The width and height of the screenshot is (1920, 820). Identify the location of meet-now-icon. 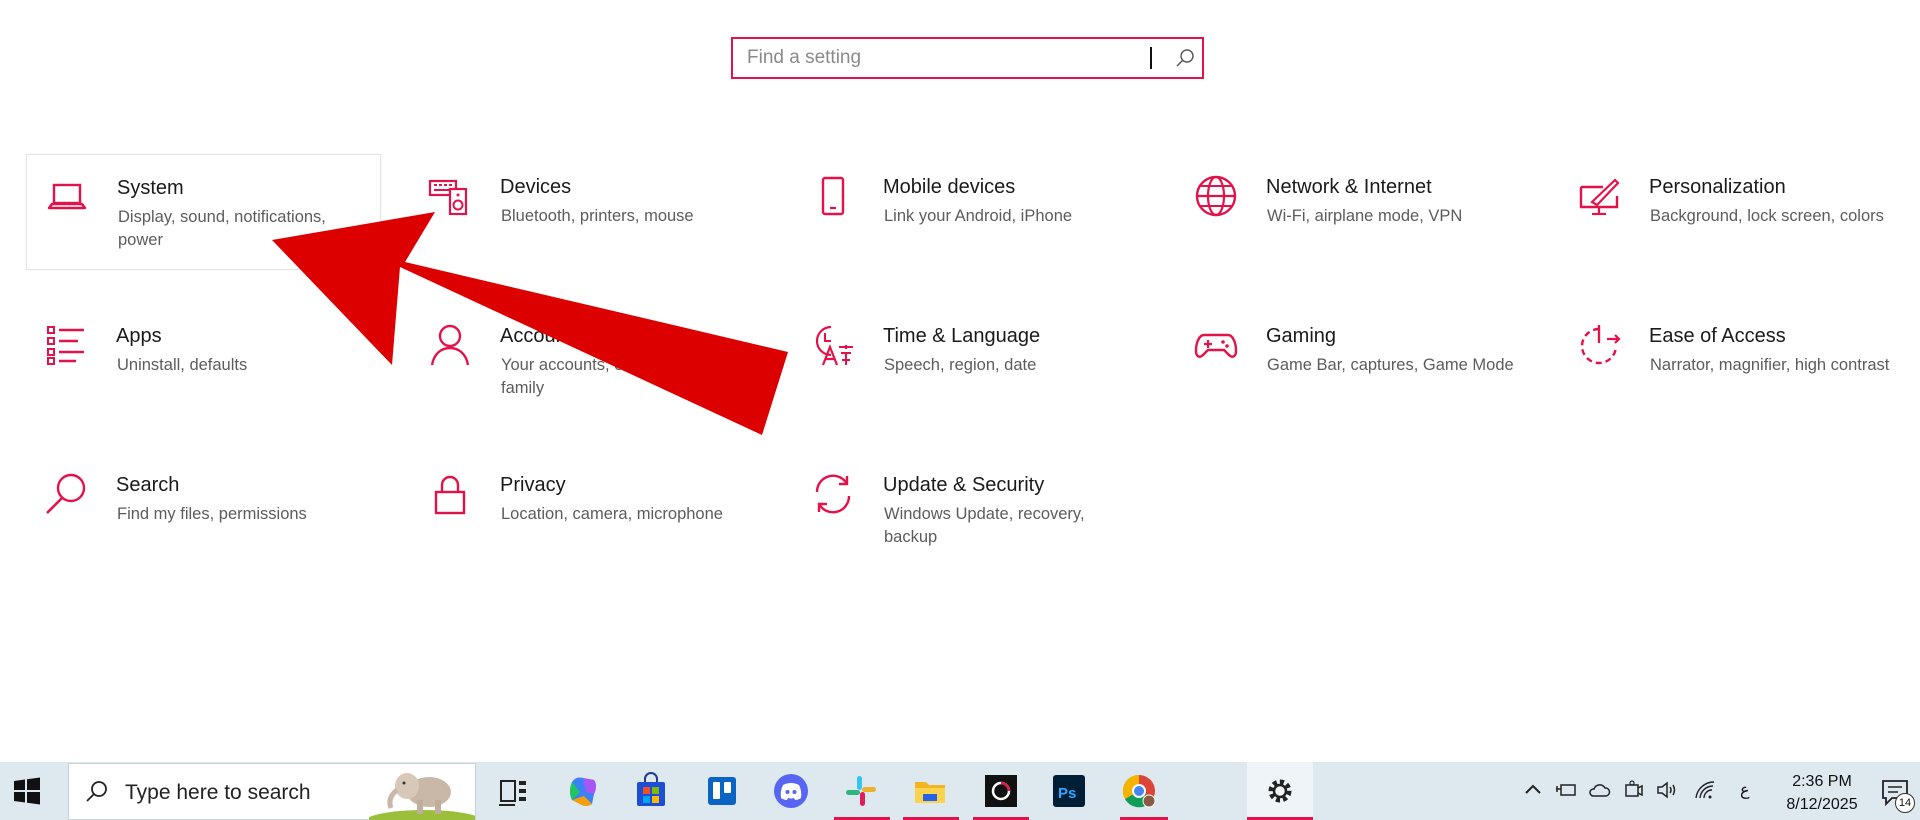
(1633, 790).